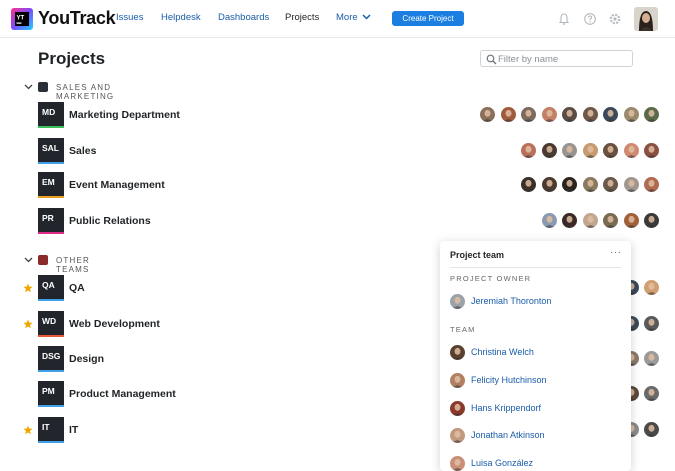 The image size is (675, 471). Describe the element at coordinates (563, 59) in the screenshot. I see `filter-input` at that location.